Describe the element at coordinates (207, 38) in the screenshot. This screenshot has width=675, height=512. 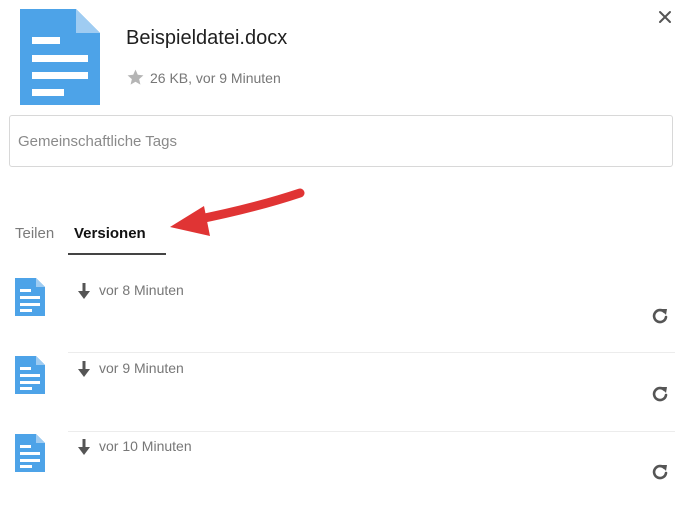
I see `file-name: Beispieldatei.docx` at that location.